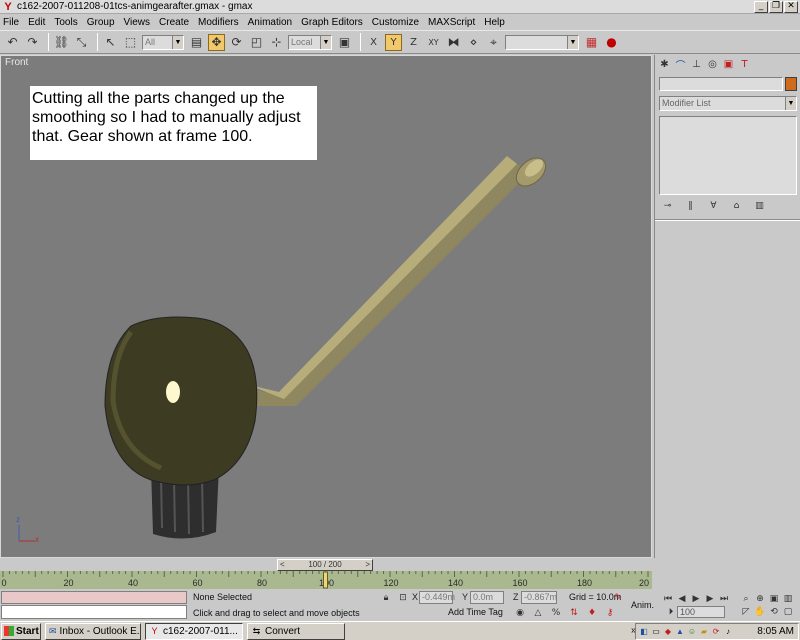  What do you see at coordinates (94, 612) in the screenshot?
I see `maxscript-listener-input` at bounding box center [94, 612].